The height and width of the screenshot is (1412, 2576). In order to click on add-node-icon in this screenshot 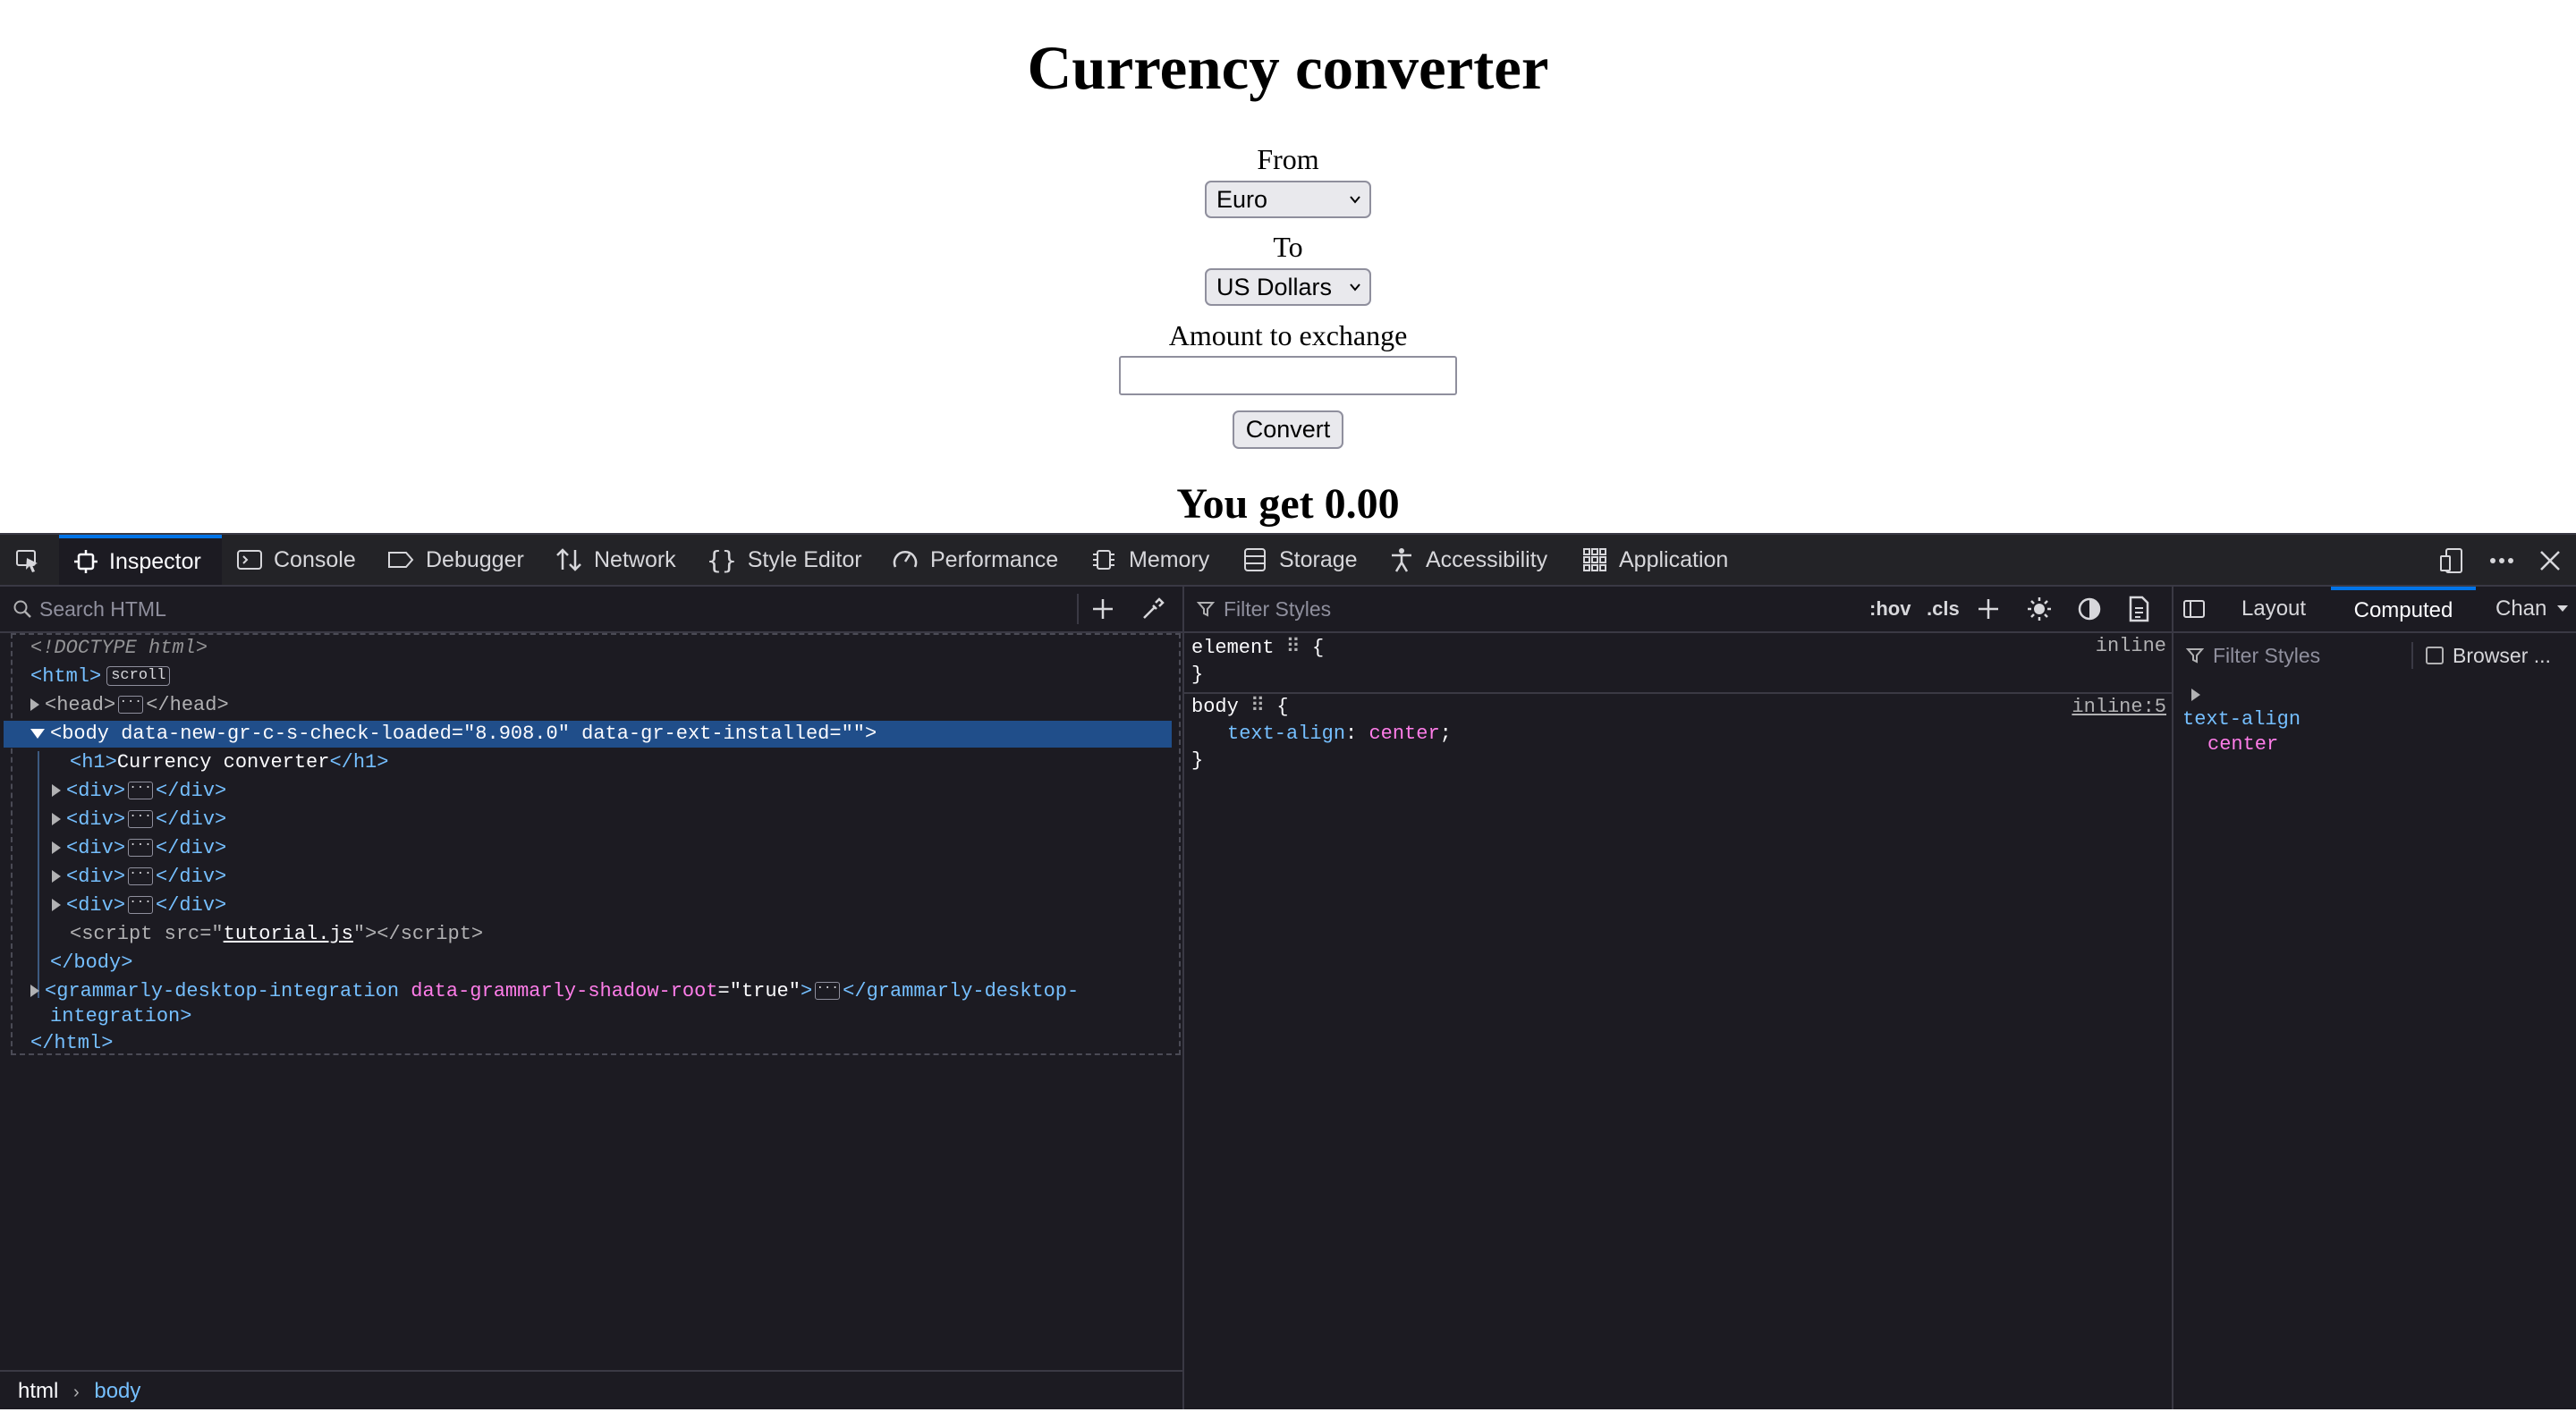, I will do `click(1102, 609)`.